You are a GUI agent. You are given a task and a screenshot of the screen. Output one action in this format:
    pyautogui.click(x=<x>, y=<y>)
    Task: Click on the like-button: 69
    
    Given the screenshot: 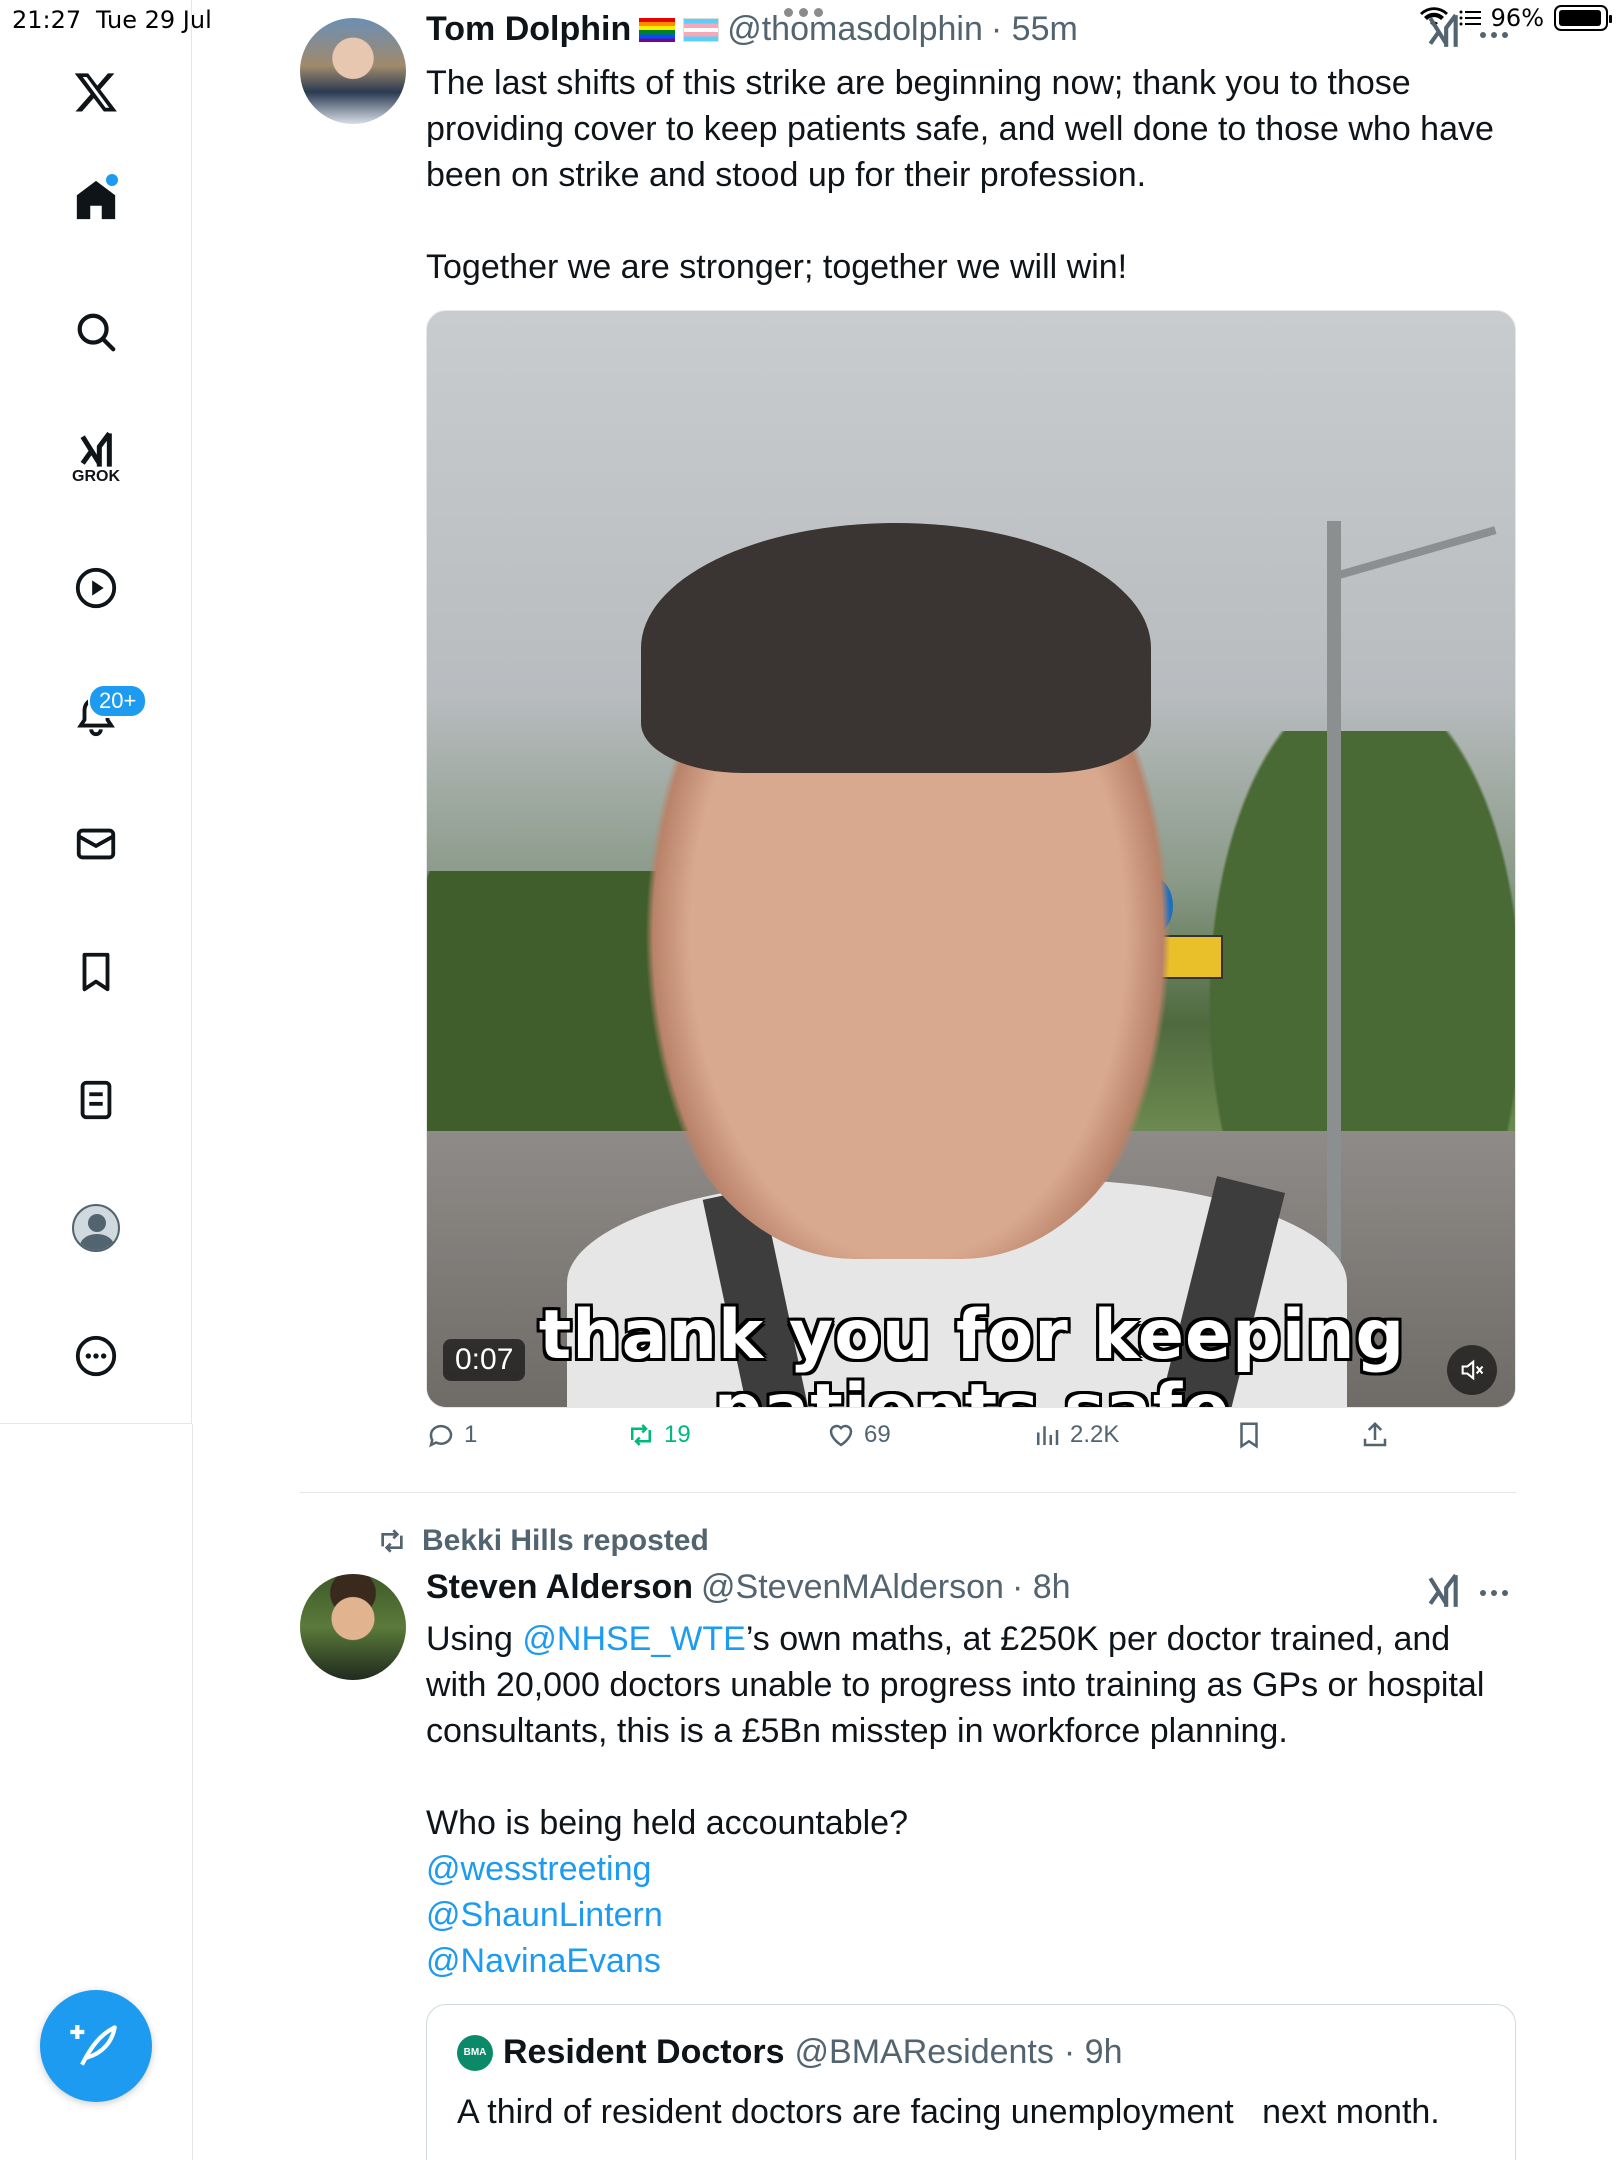 What is the action you would take?
    pyautogui.click(x=858, y=1435)
    